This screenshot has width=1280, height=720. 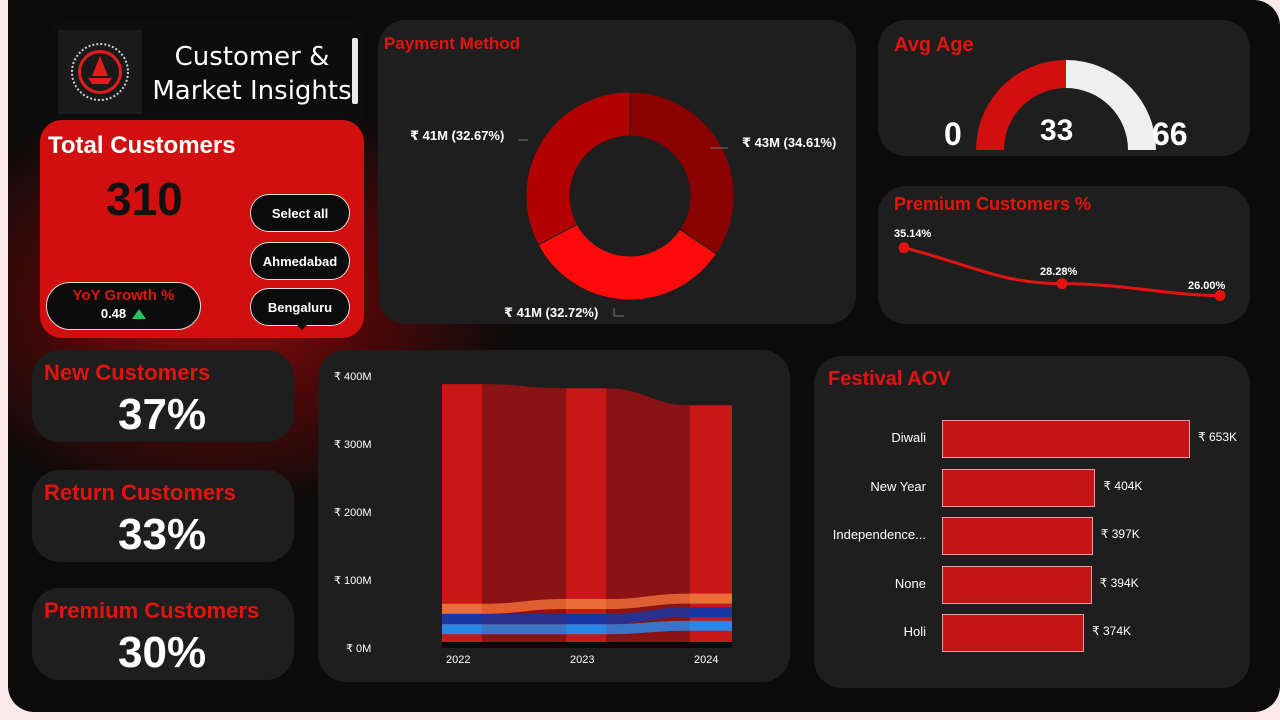 What do you see at coordinates (142, 145) in the screenshot?
I see `total-customers-label: Total Customers` at bounding box center [142, 145].